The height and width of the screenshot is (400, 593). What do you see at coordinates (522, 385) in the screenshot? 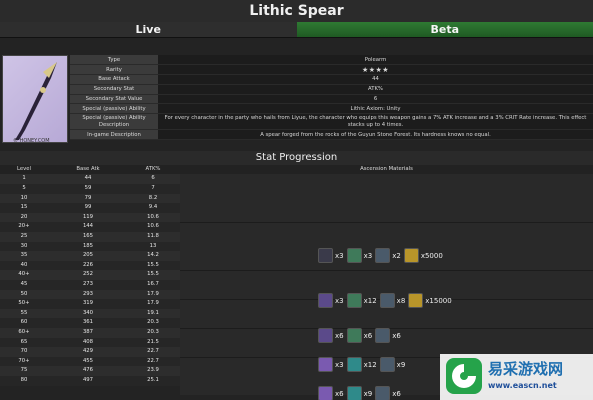
I see `watermark-url: www.eascn.net` at bounding box center [522, 385].